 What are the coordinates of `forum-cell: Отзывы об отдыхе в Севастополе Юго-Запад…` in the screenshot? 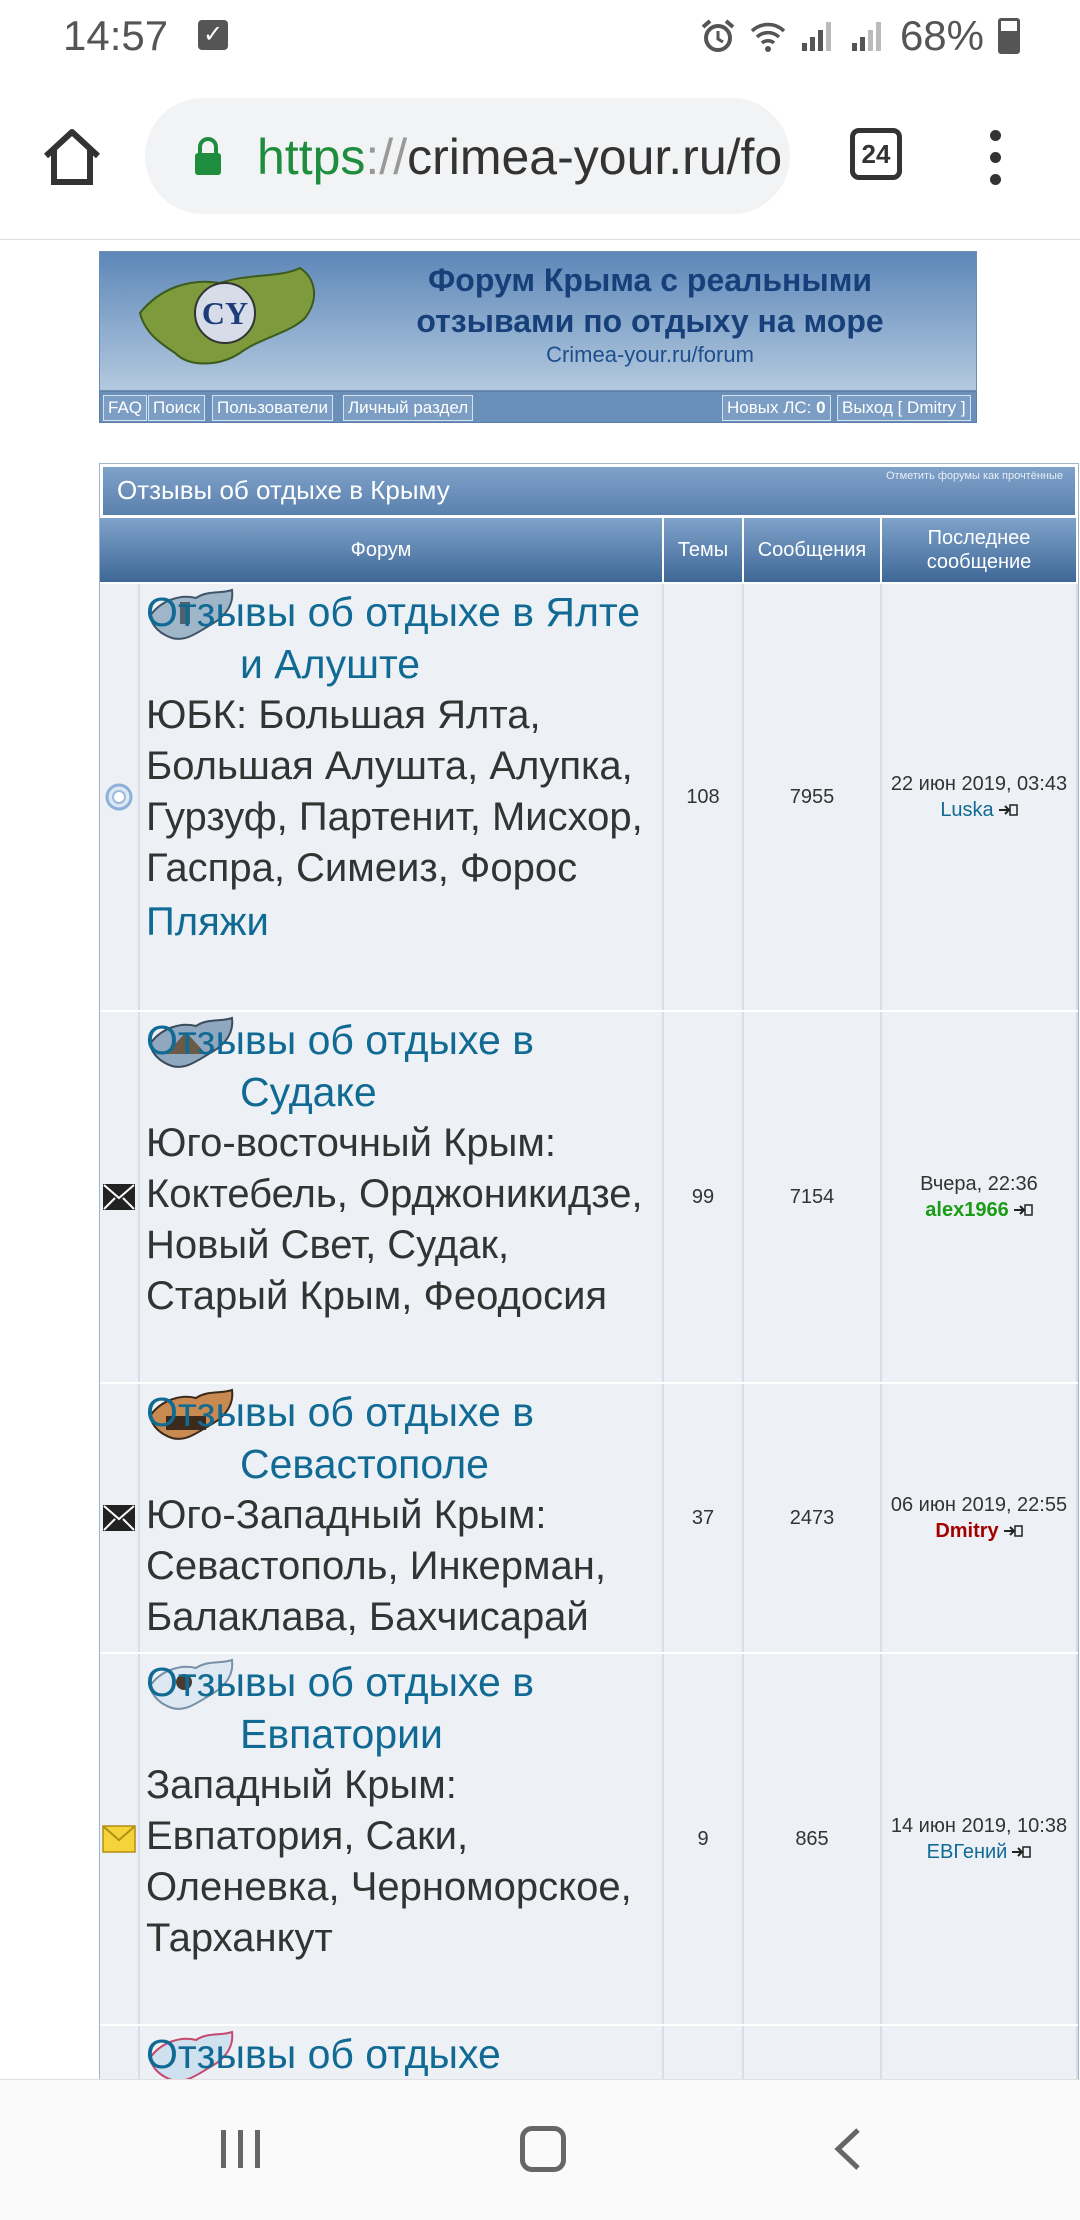 It's located at (402, 1518).